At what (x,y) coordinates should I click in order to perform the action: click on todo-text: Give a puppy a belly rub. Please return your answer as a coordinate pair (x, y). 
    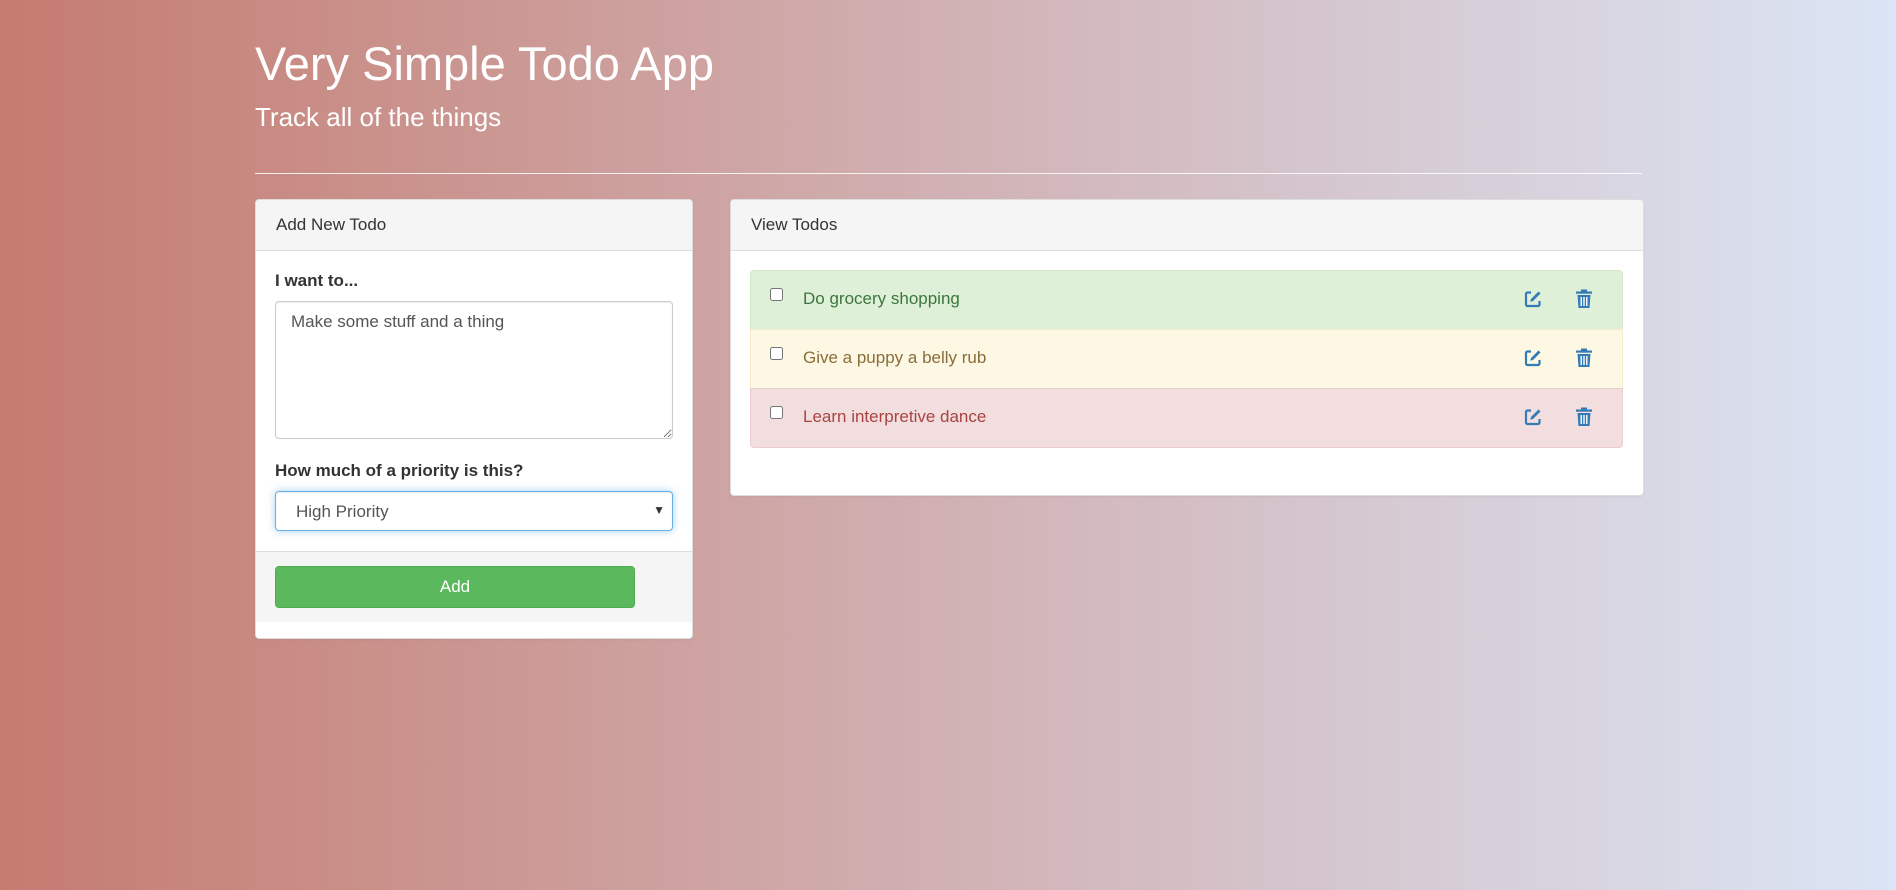
    Looking at the image, I should click on (895, 357).